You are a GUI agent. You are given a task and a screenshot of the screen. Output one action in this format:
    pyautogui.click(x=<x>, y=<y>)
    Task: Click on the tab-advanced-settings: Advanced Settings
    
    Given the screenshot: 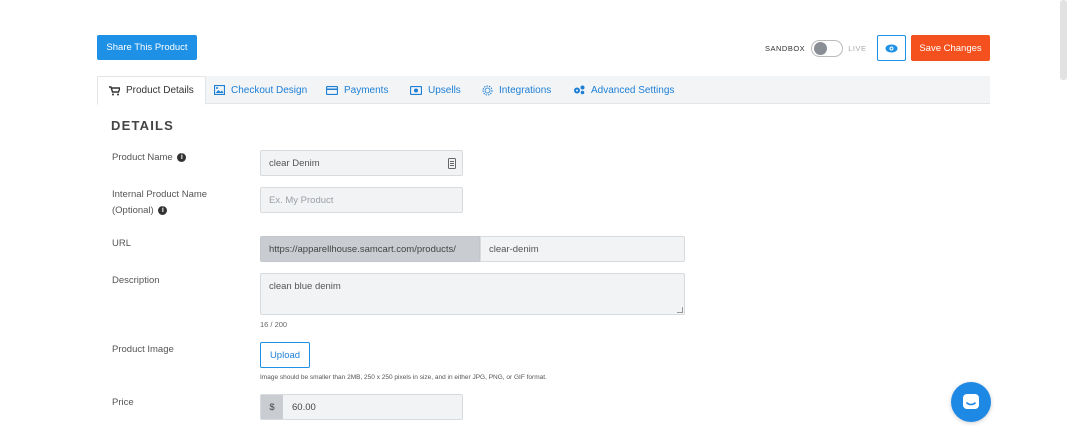 What is the action you would take?
    pyautogui.click(x=623, y=90)
    